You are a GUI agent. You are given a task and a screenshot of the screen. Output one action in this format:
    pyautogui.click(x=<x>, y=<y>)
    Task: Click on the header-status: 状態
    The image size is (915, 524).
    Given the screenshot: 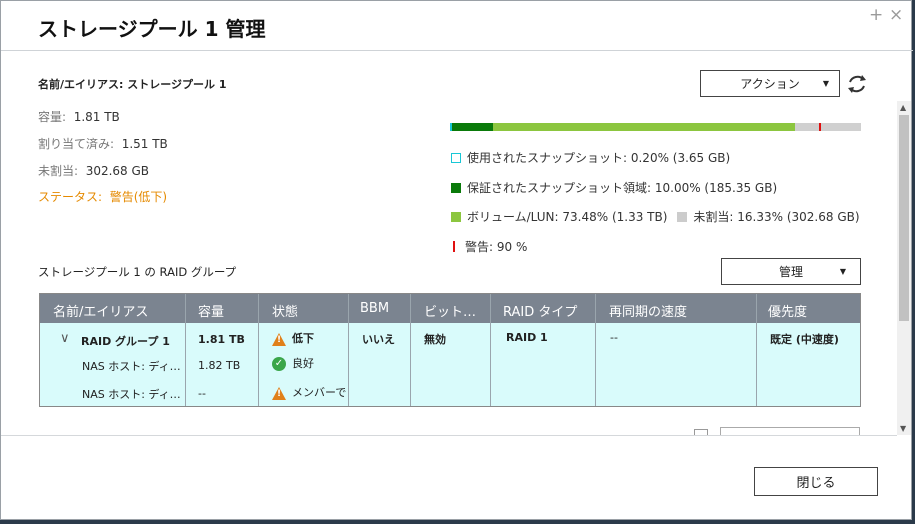 What is the action you would take?
    pyautogui.click(x=285, y=310)
    